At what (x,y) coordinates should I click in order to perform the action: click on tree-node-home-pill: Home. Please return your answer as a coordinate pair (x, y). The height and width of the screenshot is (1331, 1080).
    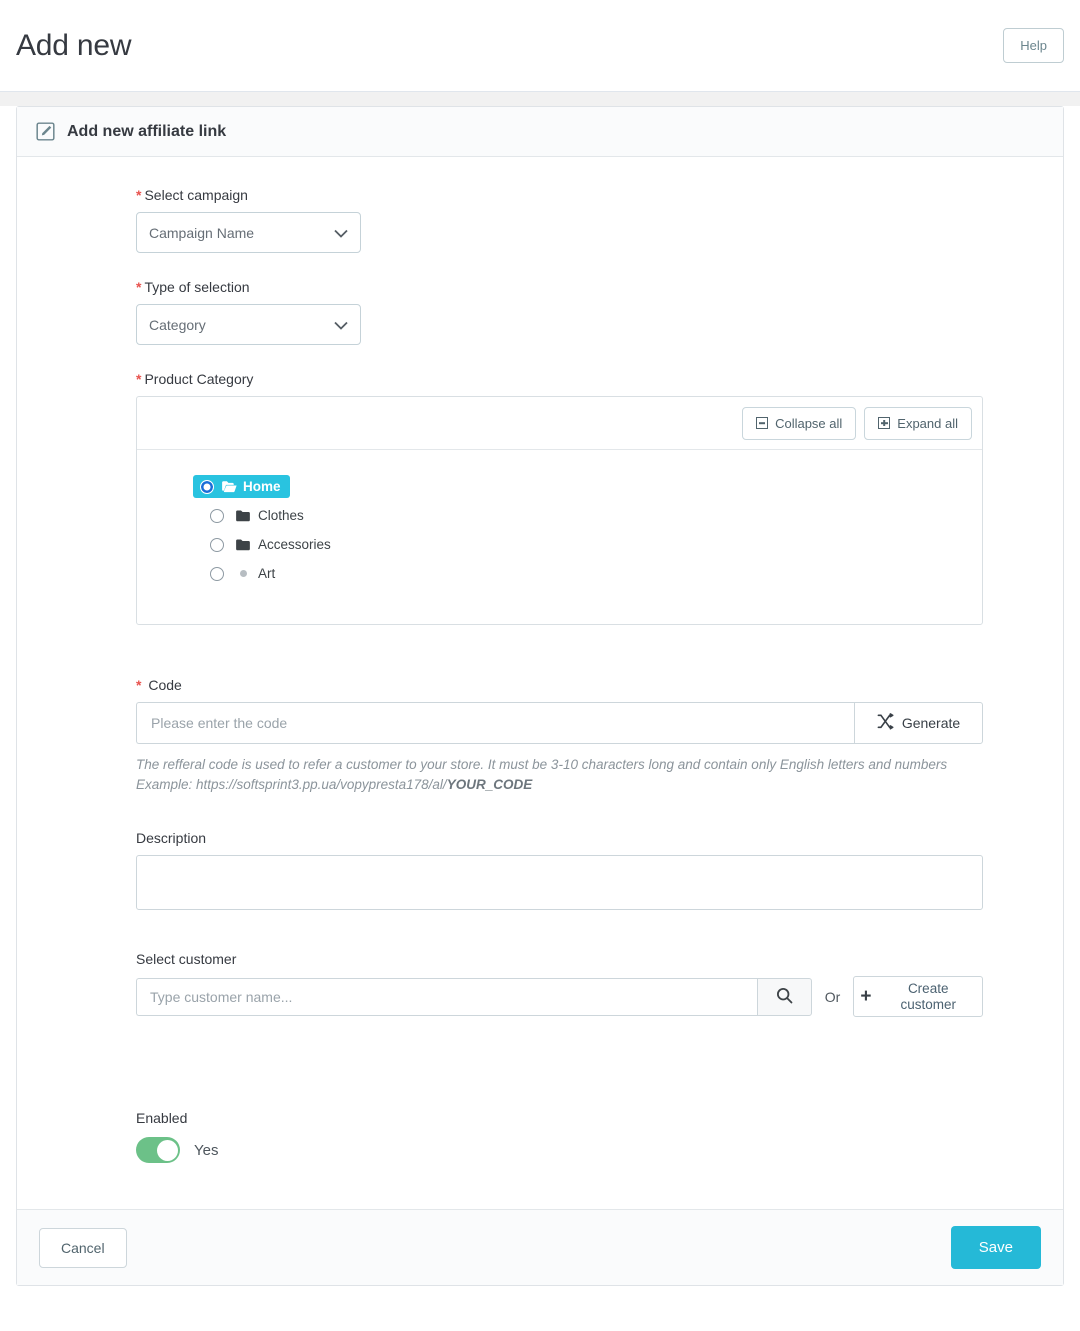
    Looking at the image, I should click on (241, 486).